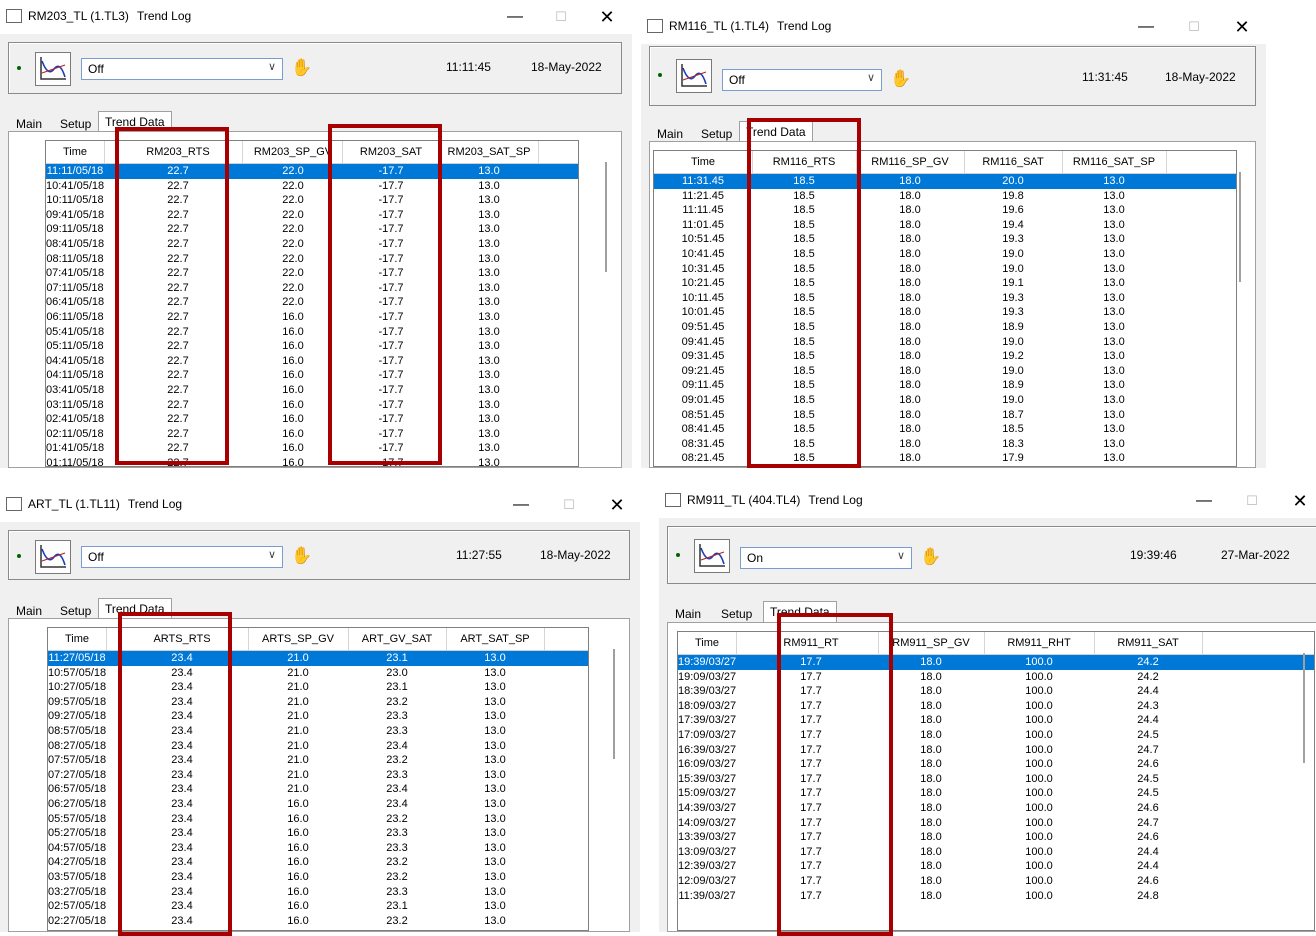 The height and width of the screenshot is (936, 1316). What do you see at coordinates (945, 342) in the screenshot?
I see `table-row: 09:41.45 18.5 18.0 19.0 13.0` at bounding box center [945, 342].